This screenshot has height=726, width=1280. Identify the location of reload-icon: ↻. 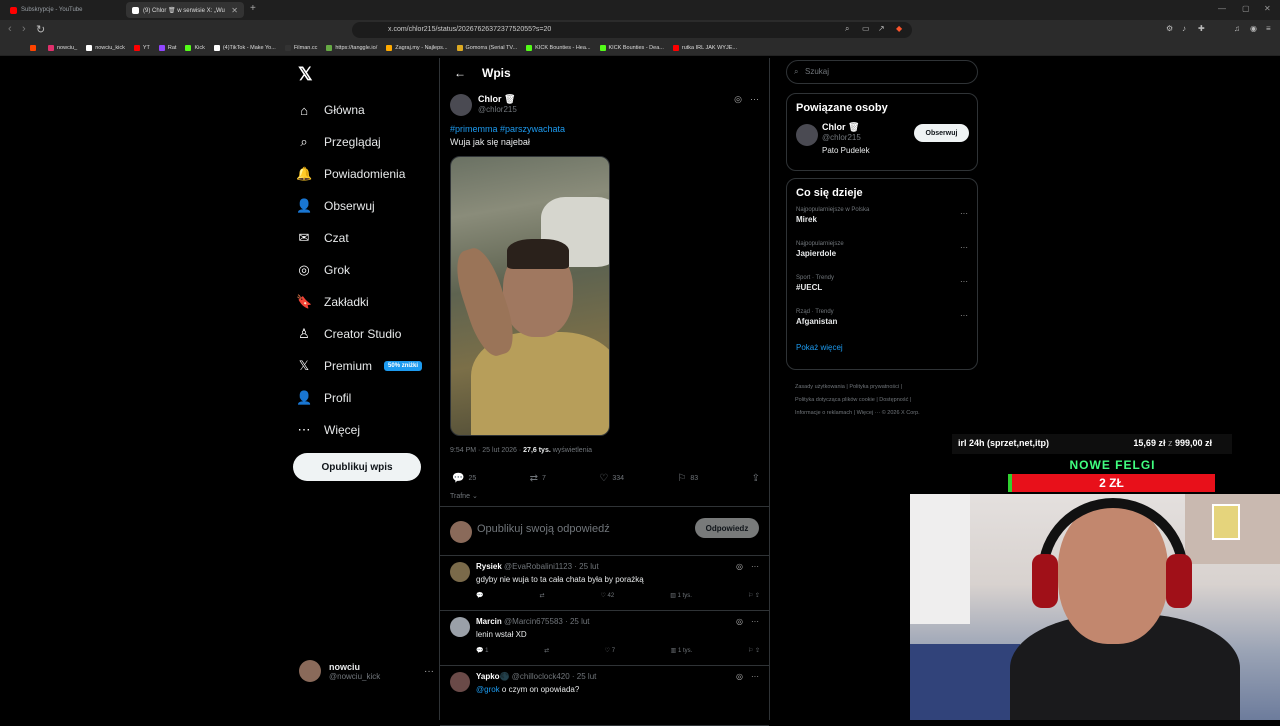
(40, 29).